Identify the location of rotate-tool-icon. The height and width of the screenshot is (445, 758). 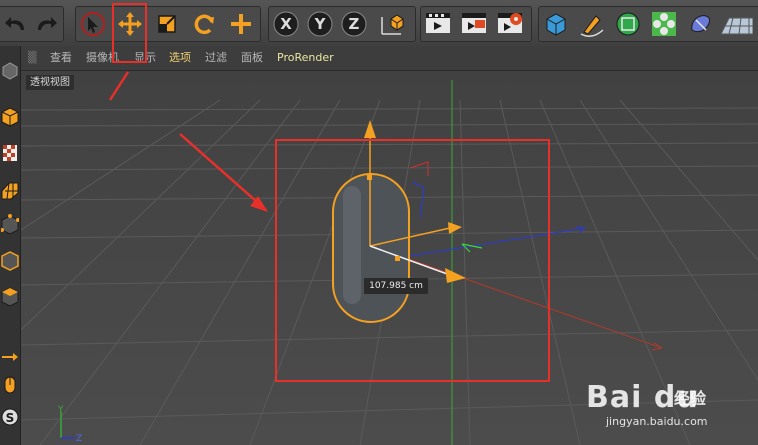
(204, 24).